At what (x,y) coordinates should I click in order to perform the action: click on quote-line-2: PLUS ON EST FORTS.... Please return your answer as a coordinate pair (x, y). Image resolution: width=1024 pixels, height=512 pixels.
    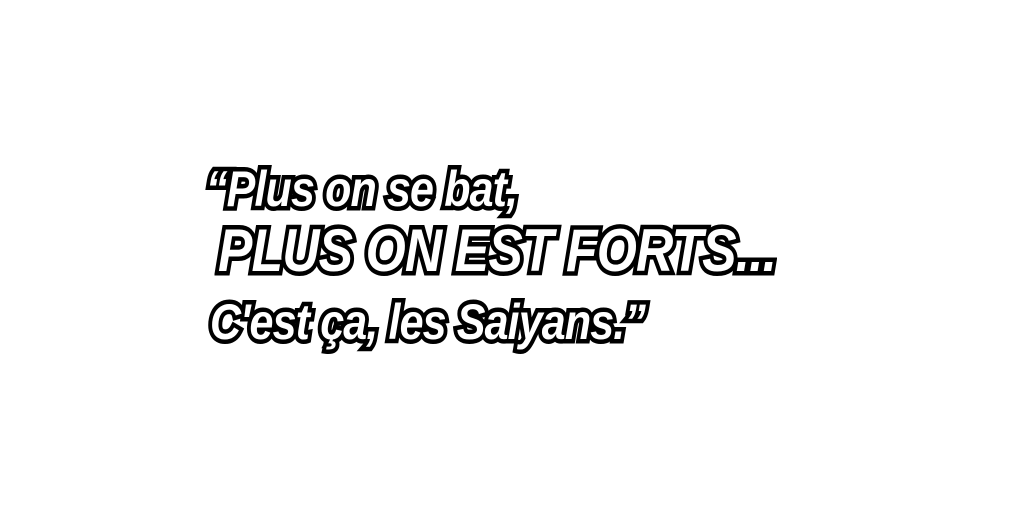
    Looking at the image, I should click on (497, 250).